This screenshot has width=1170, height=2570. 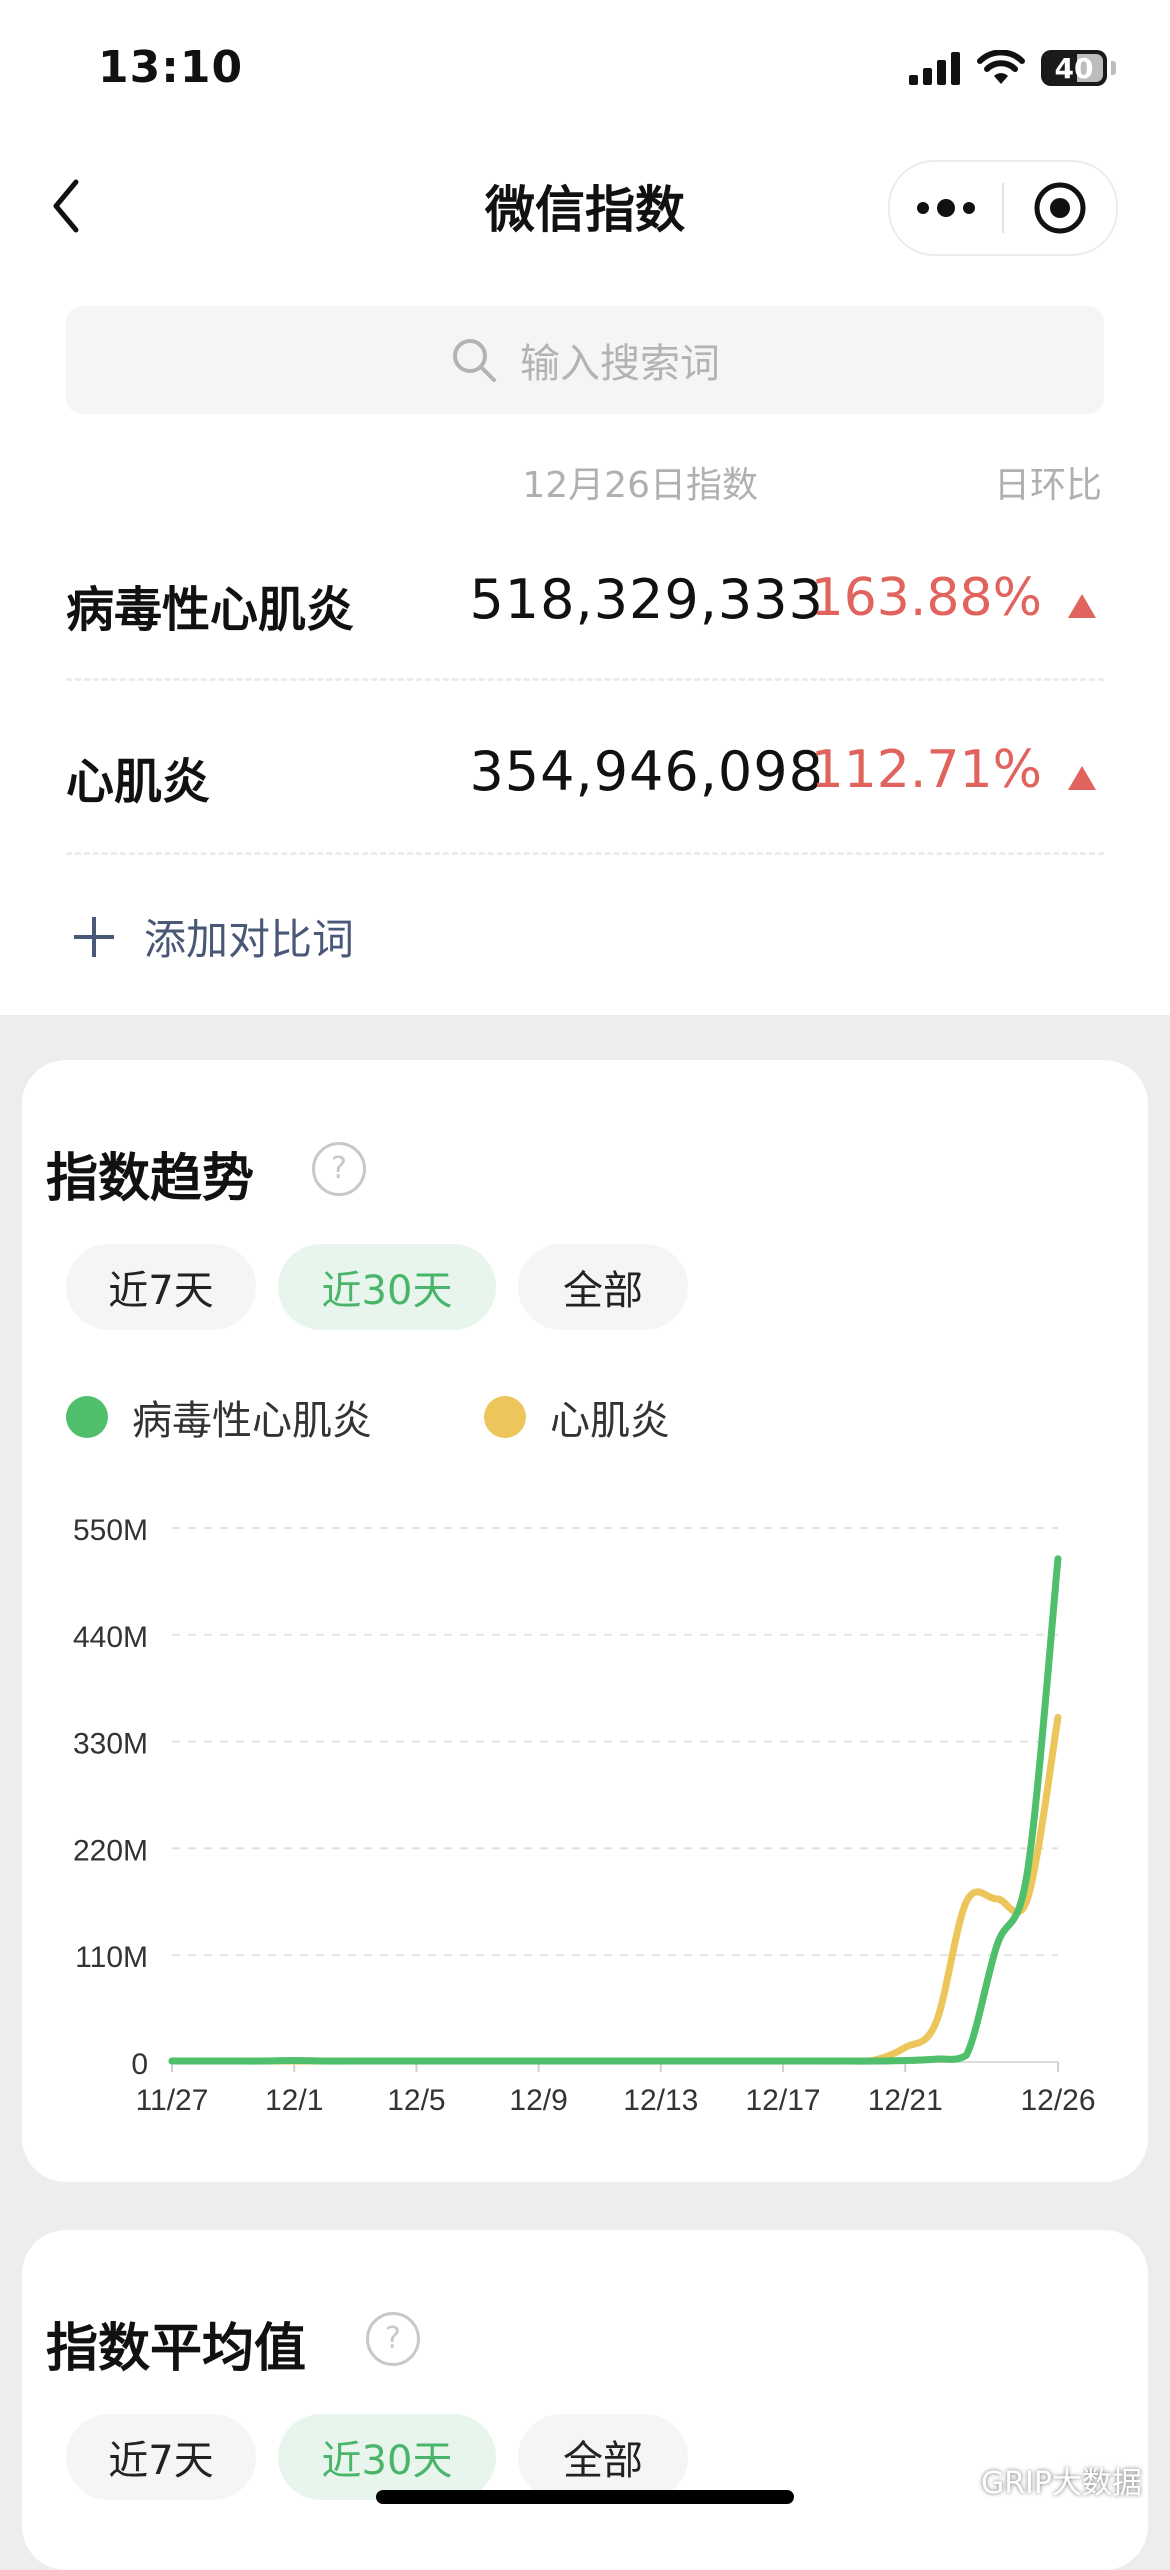 What do you see at coordinates (416, 2100) in the screenshot?
I see `x-tick-label: 12/5` at bounding box center [416, 2100].